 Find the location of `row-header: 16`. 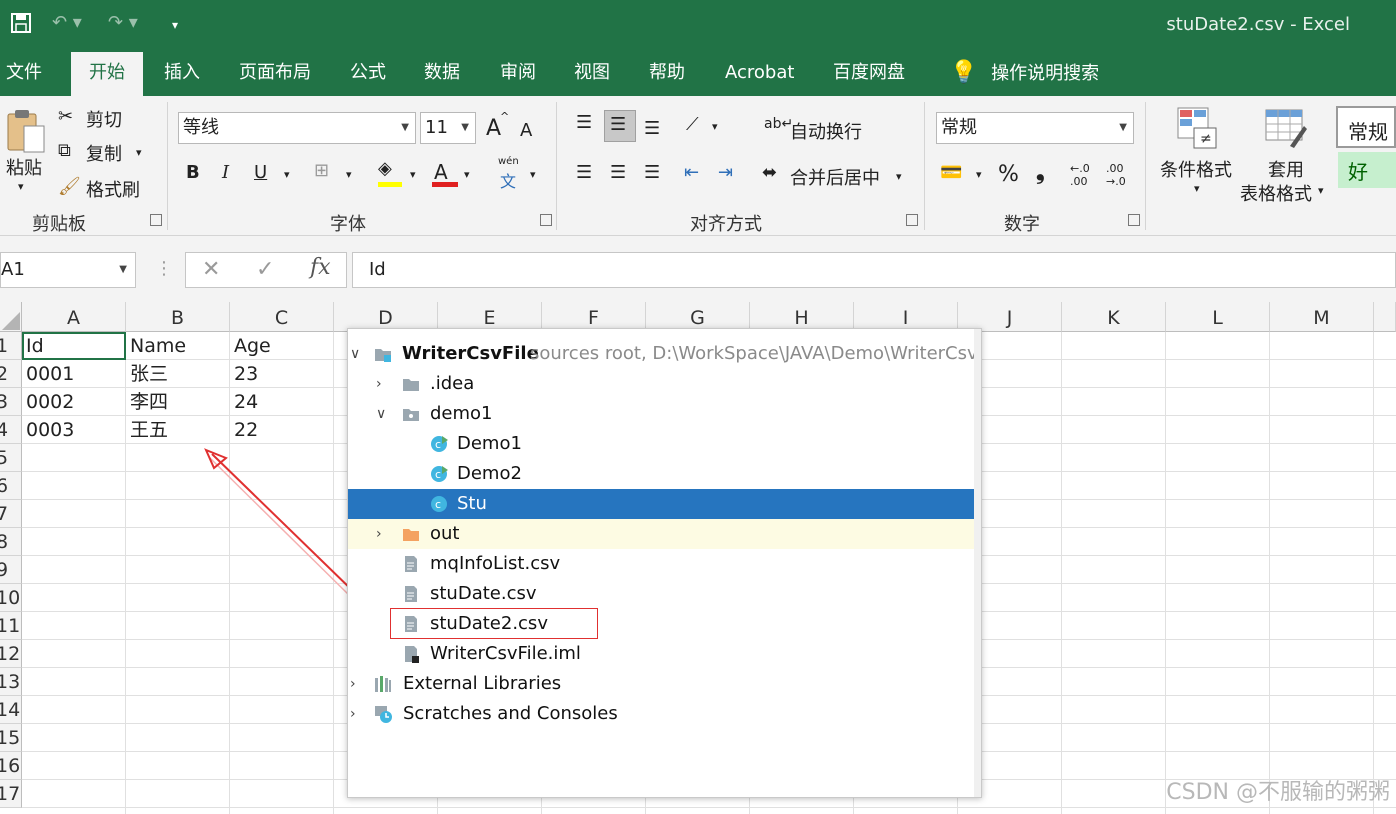

row-header: 16 is located at coordinates (11, 766).